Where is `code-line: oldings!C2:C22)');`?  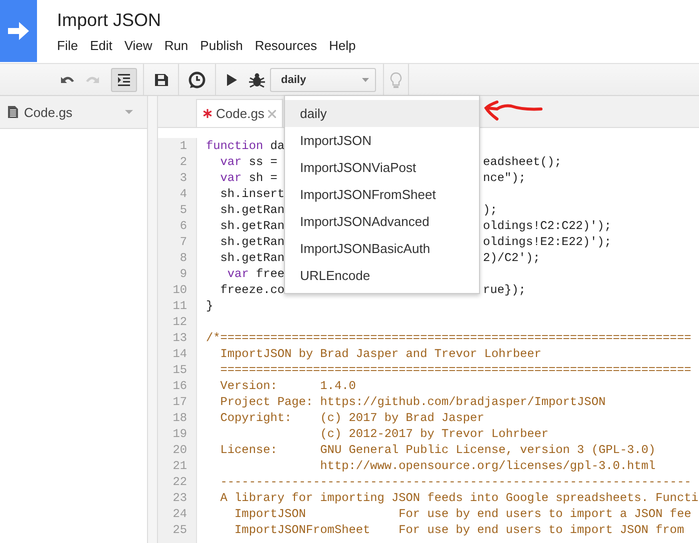 code-line: oldings!C2:C22)'); is located at coordinates (547, 226).